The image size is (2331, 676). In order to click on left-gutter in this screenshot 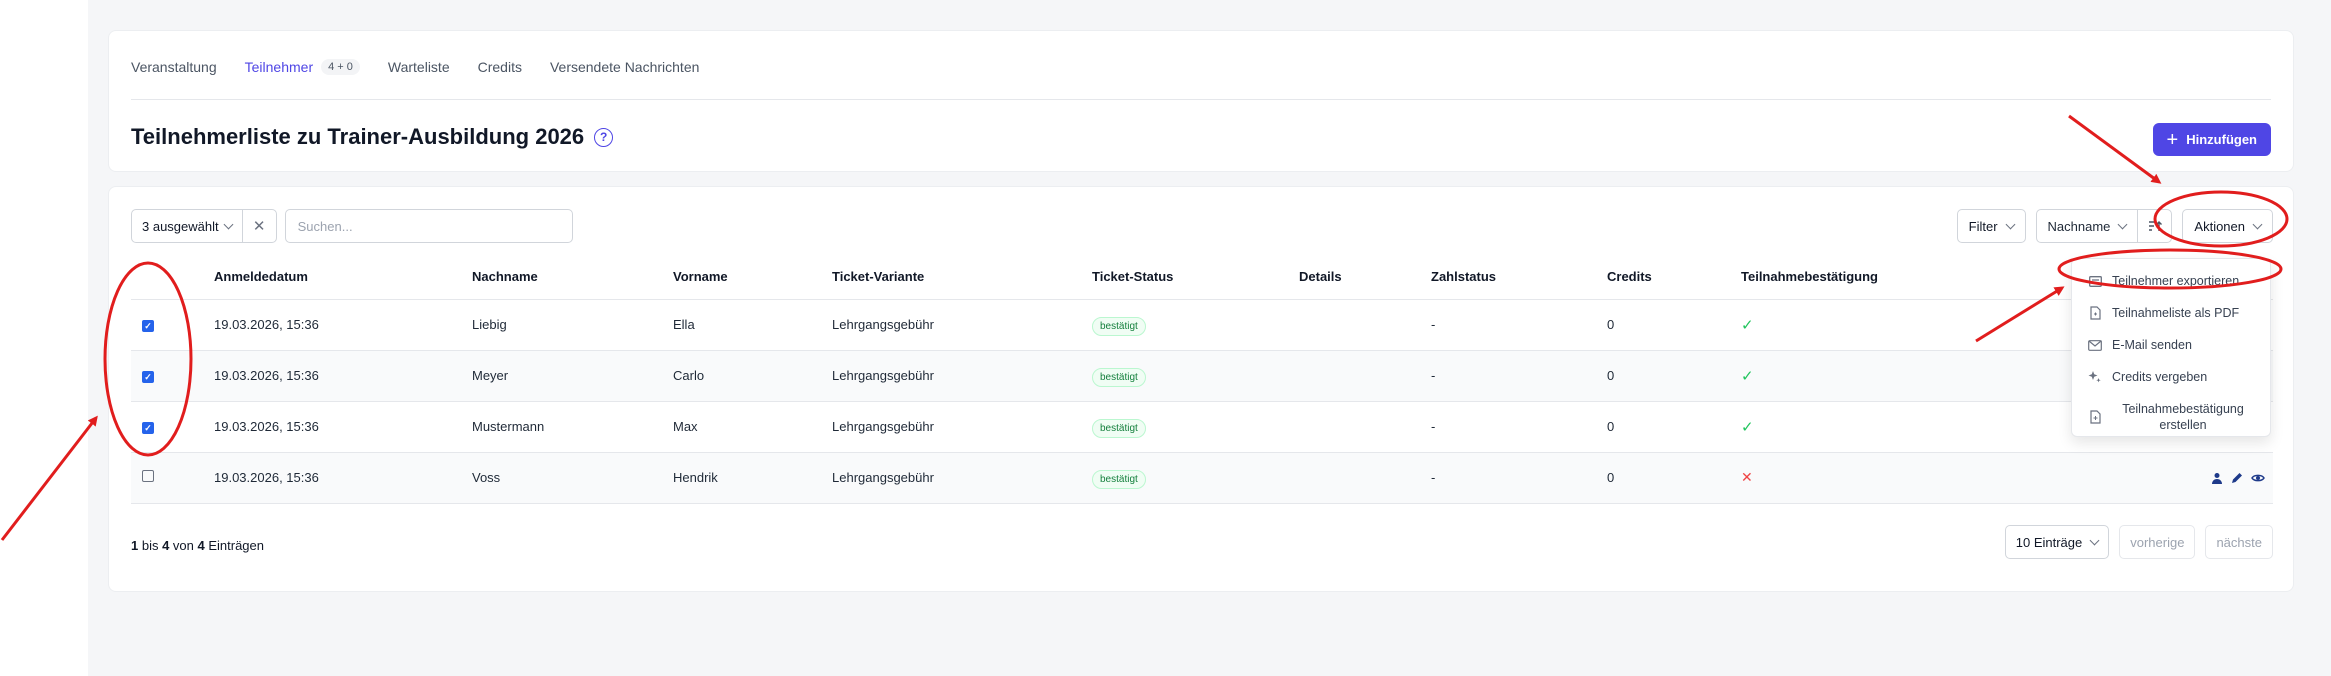, I will do `click(44, 338)`.